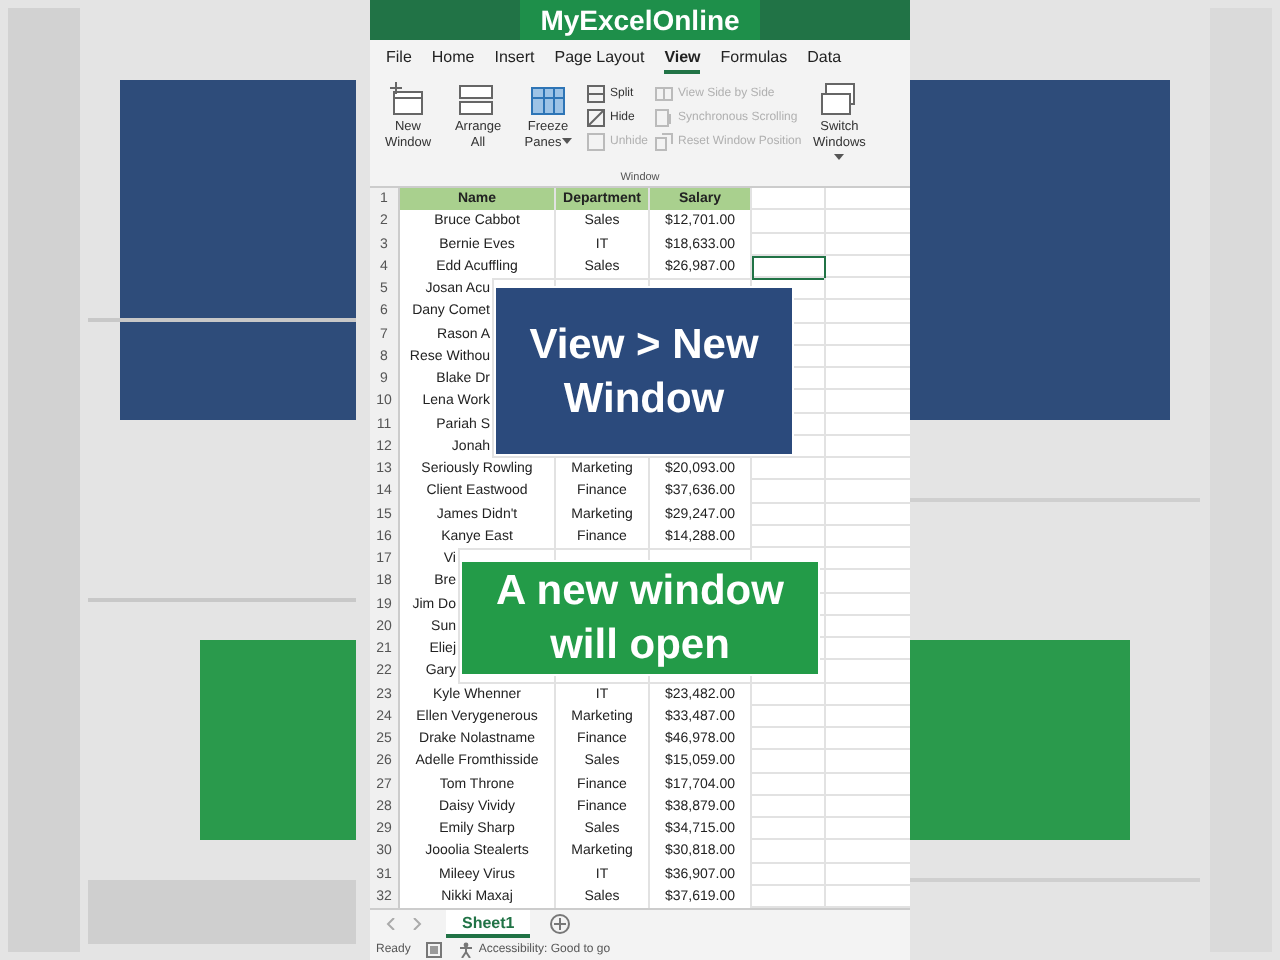  Describe the element at coordinates (664, 142) in the screenshot. I see `reset-window-icon` at that location.